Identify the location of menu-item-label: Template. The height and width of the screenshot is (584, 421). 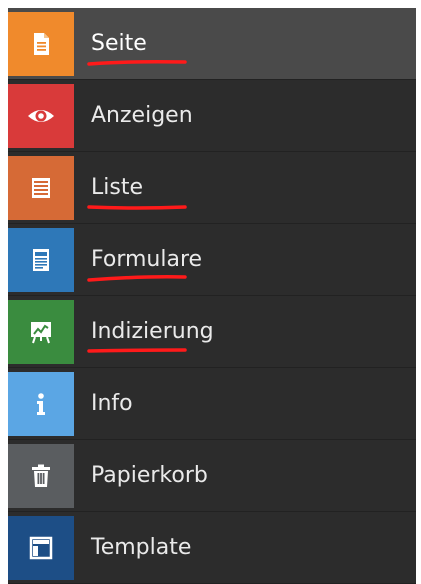
(141, 547).